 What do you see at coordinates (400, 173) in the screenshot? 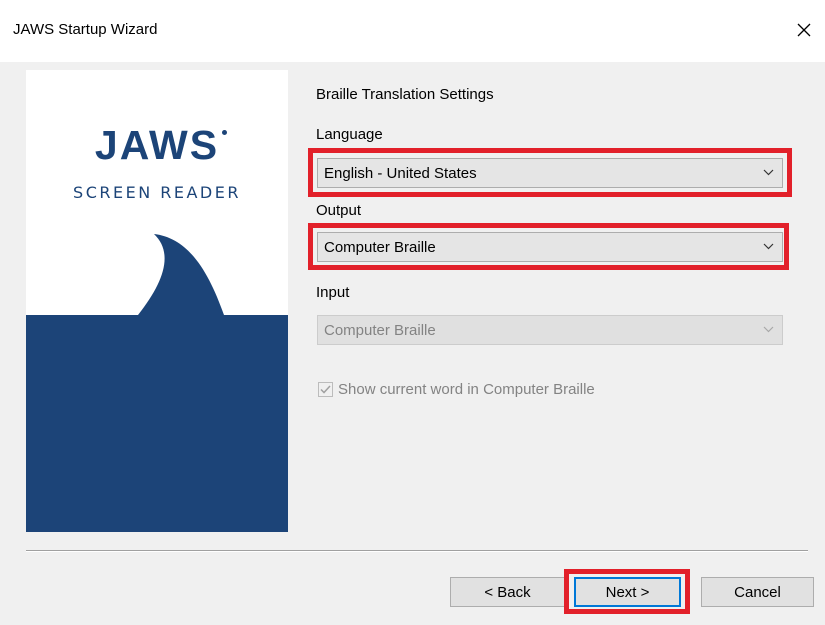
I see `language-value: English - United States` at bounding box center [400, 173].